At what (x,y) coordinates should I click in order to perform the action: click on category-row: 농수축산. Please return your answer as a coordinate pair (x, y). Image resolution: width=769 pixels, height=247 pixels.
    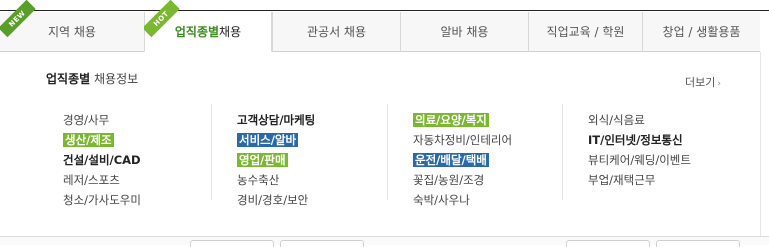
    Looking at the image, I should click on (276, 180).